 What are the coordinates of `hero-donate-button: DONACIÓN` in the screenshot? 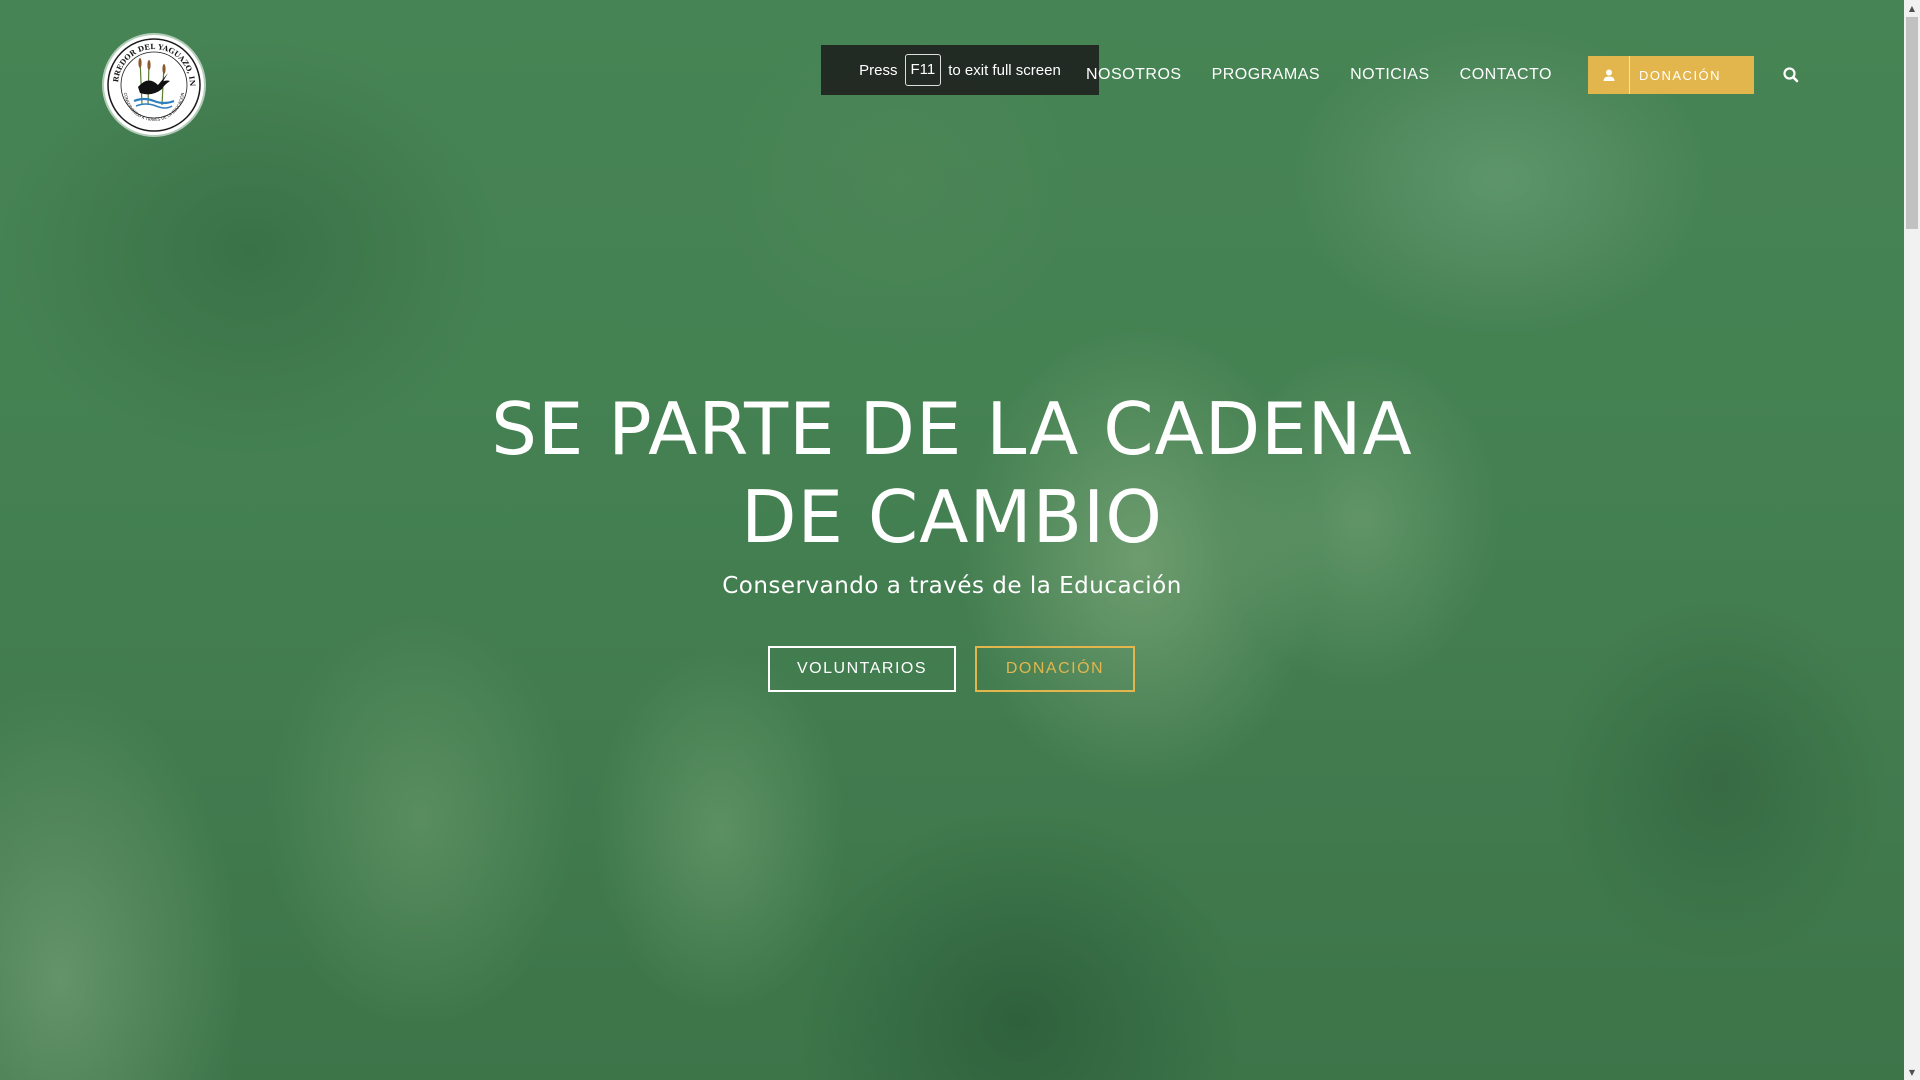 It's located at (1055, 669).